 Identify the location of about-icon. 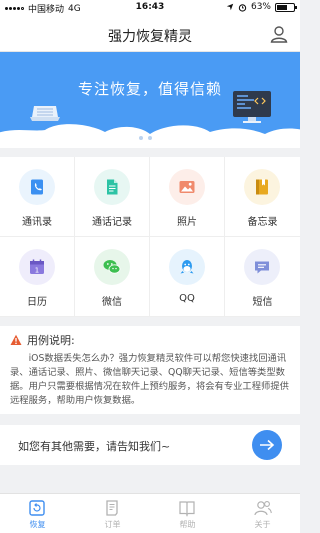
(262, 508).